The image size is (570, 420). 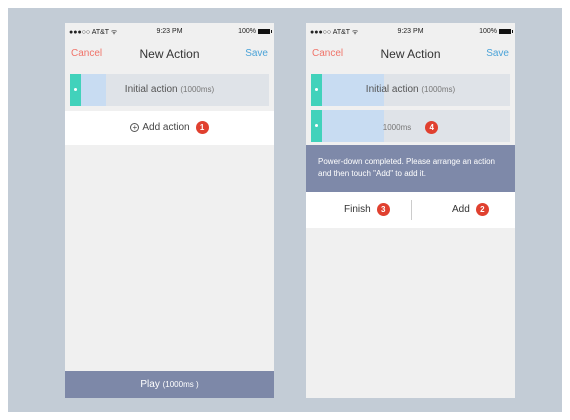 What do you see at coordinates (432, 127) in the screenshot?
I see `step-badge: 4` at bounding box center [432, 127].